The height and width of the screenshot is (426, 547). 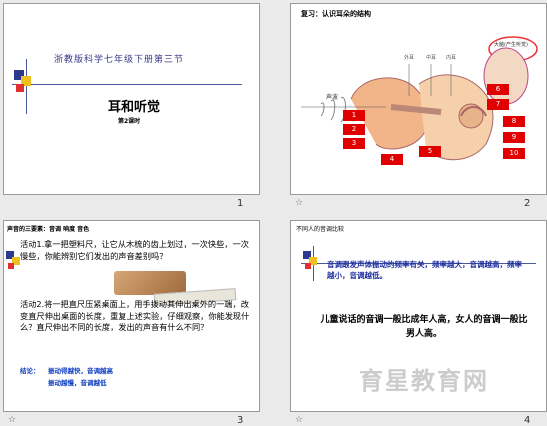 What do you see at coordinates (30, 371) in the screenshot?
I see `conclusion-label: 结论：` at bounding box center [30, 371].